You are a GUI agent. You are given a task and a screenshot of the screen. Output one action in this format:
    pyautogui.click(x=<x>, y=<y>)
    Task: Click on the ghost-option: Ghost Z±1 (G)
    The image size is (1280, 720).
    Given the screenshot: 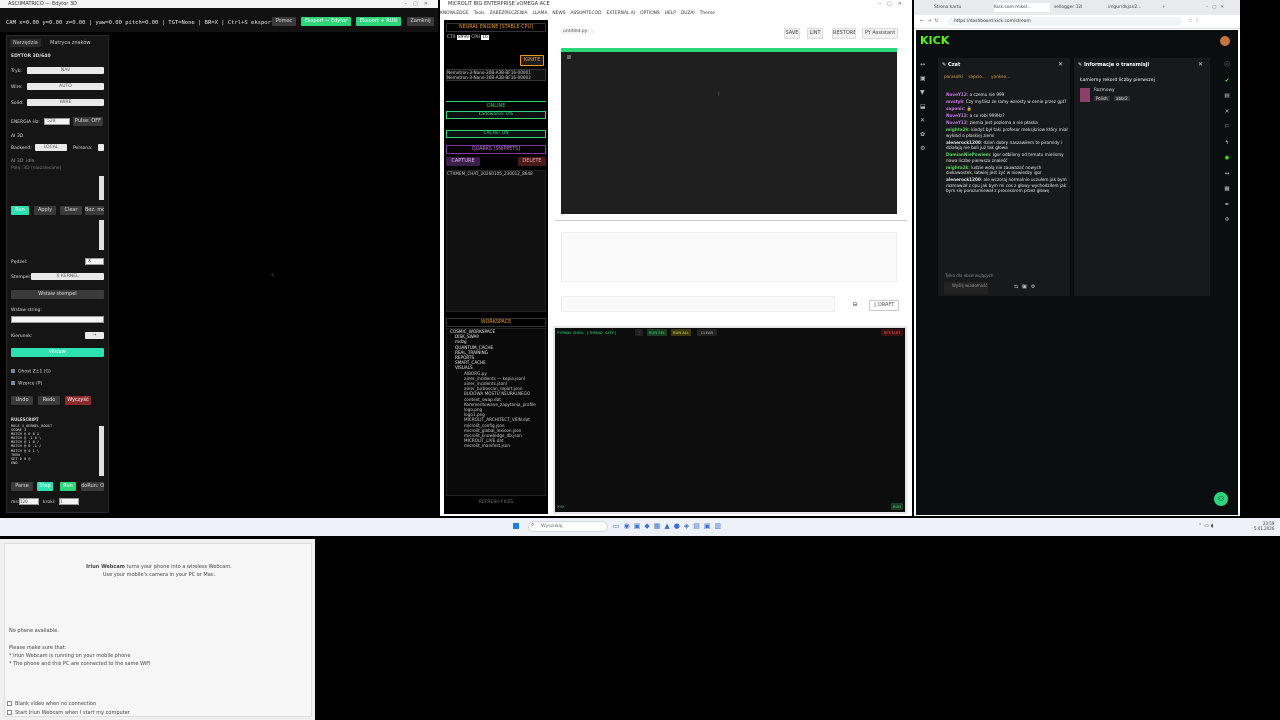 What is the action you would take?
    pyautogui.click(x=31, y=372)
    